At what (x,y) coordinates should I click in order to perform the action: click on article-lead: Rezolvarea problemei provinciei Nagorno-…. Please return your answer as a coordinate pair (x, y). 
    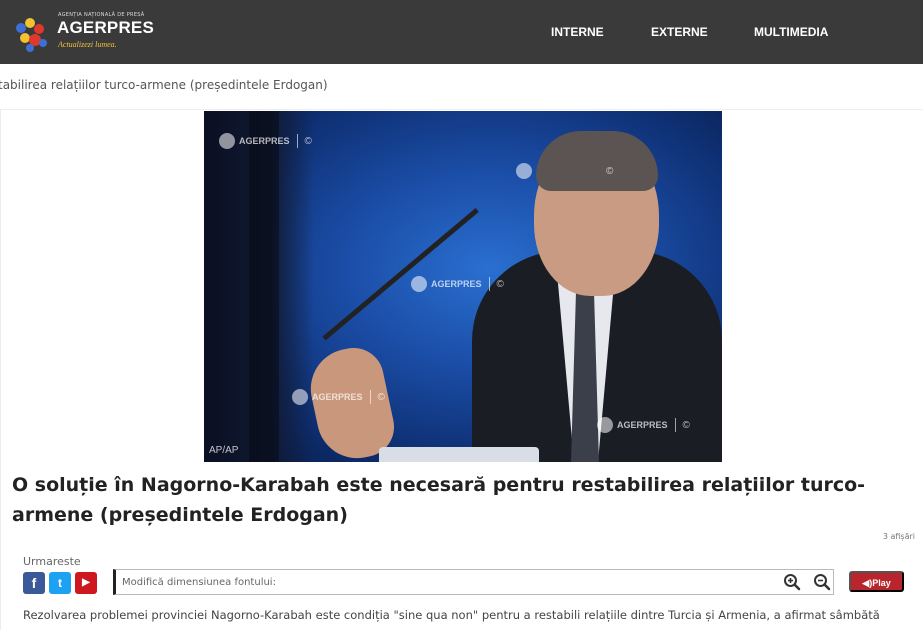
    Looking at the image, I should click on (451, 615).